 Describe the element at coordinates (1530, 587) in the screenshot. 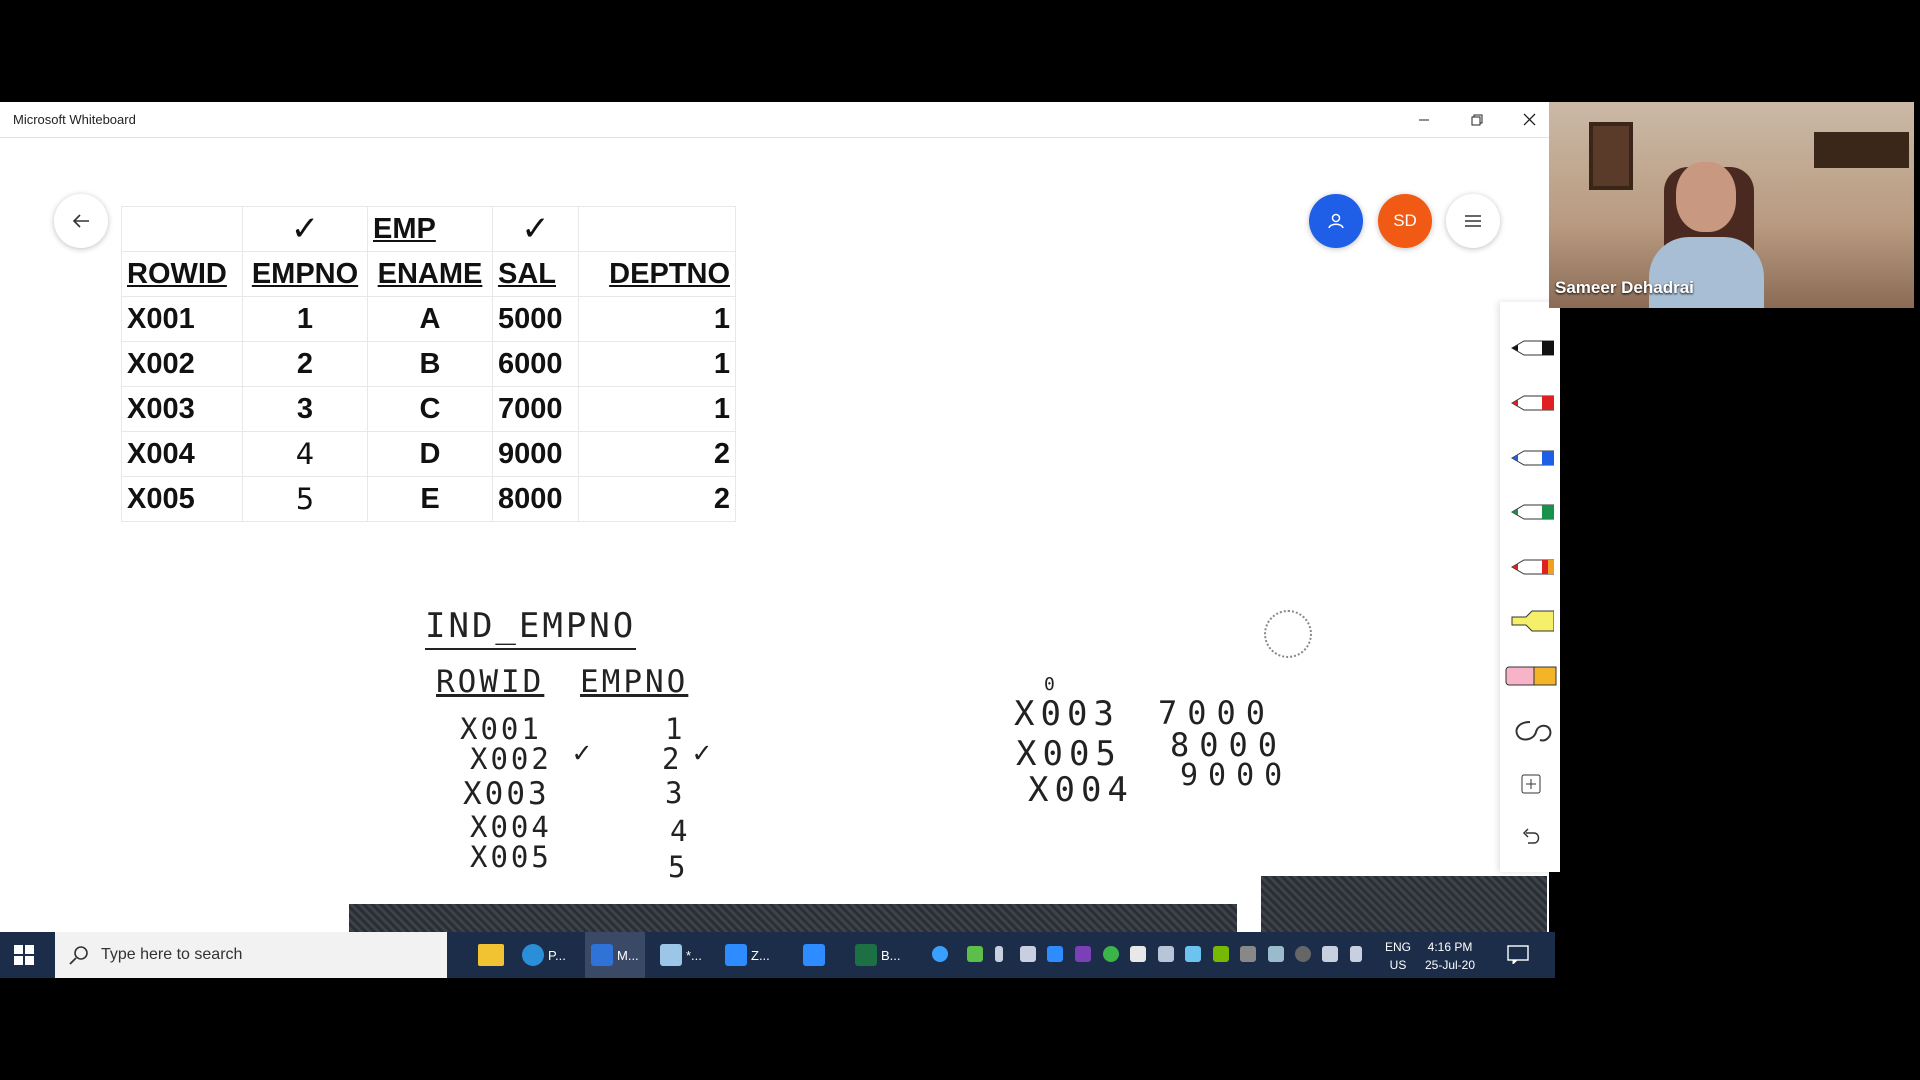

I see `ink-toolbar` at that location.